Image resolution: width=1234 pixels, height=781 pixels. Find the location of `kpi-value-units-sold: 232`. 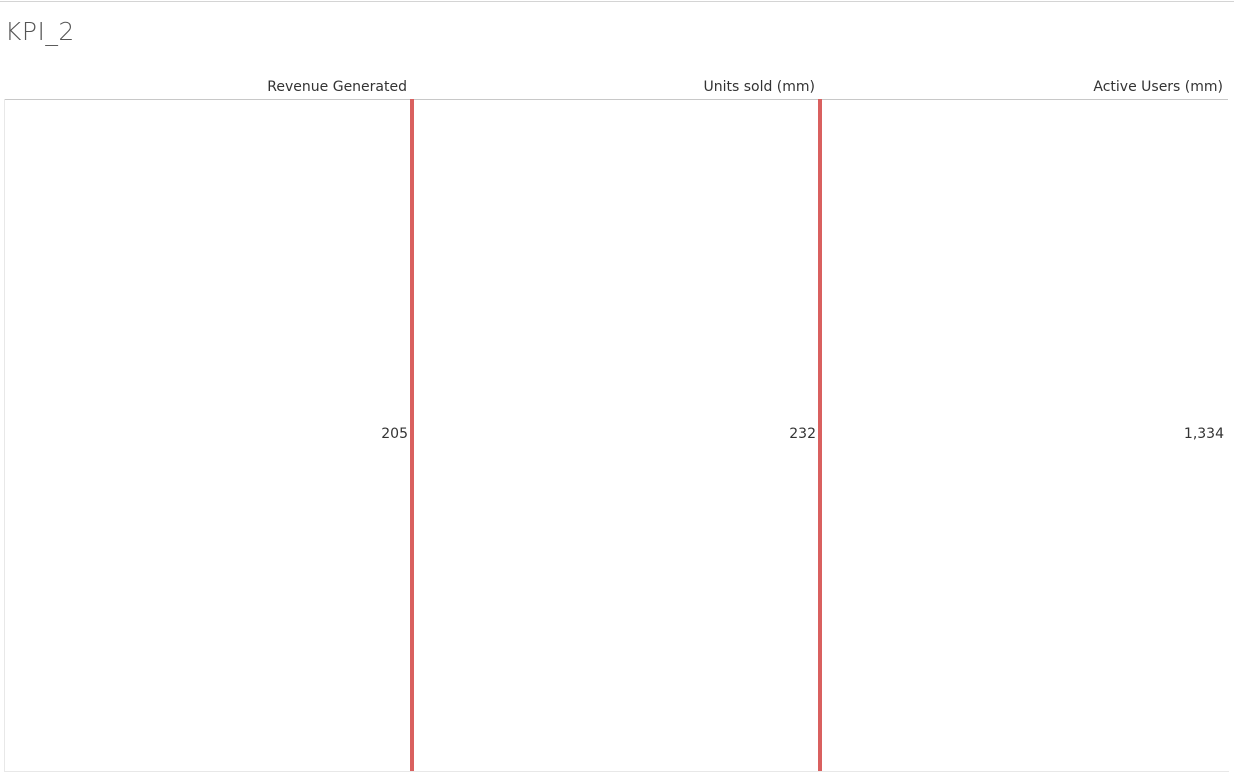

kpi-value-units-sold: 232 is located at coordinates (616, 434).